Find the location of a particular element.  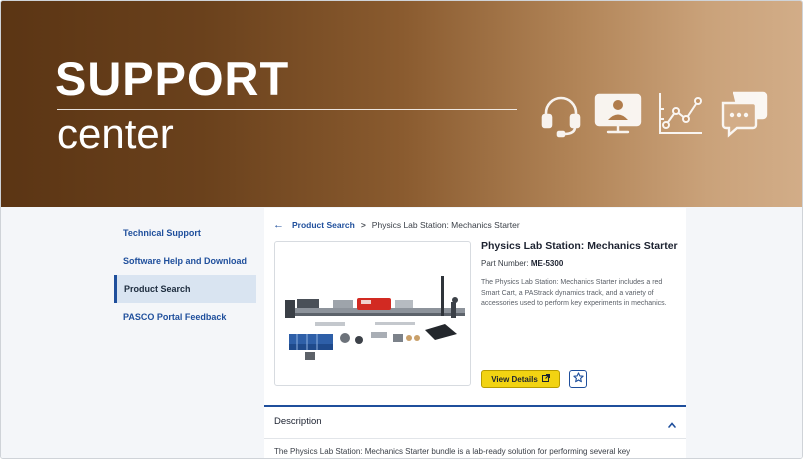

banner-title: SUPPORT is located at coordinates (172, 78).